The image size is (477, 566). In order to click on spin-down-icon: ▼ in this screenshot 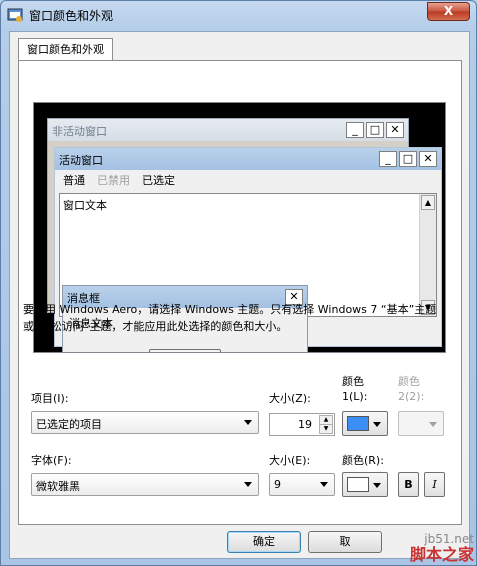, I will do `click(326, 429)`.